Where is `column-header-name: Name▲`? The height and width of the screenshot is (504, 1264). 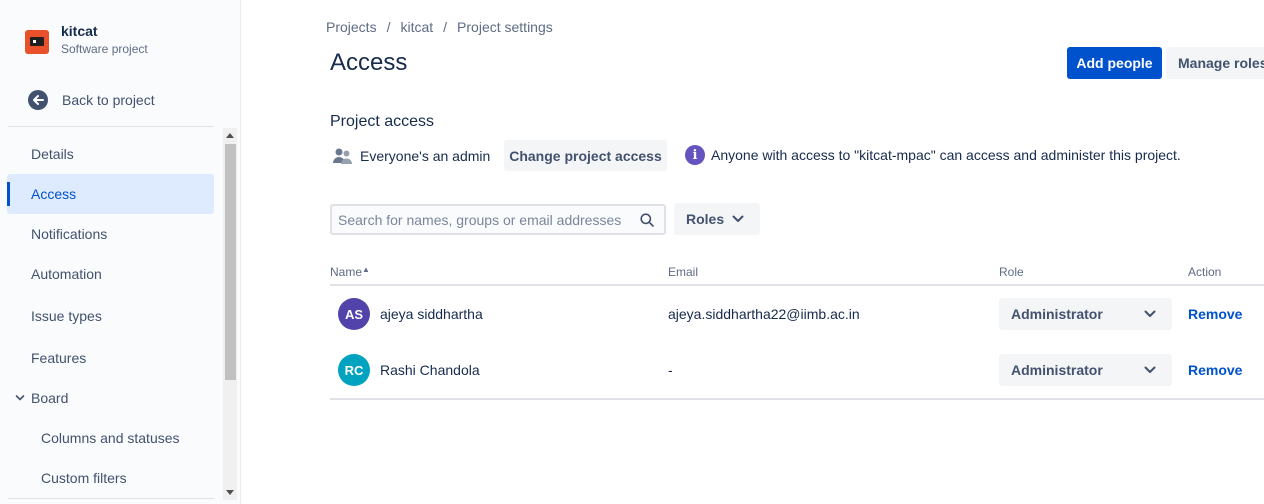
column-header-name: Name▲ is located at coordinates (350, 272).